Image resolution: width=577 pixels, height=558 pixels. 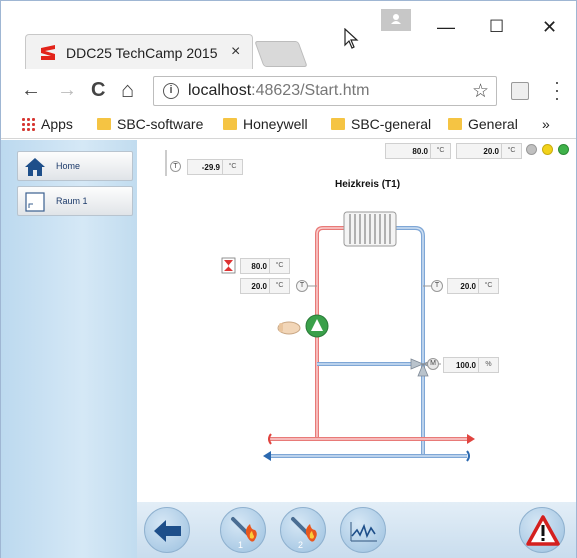 What do you see at coordinates (240, 545) in the screenshot?
I see `burner-1-label: 1` at bounding box center [240, 545].